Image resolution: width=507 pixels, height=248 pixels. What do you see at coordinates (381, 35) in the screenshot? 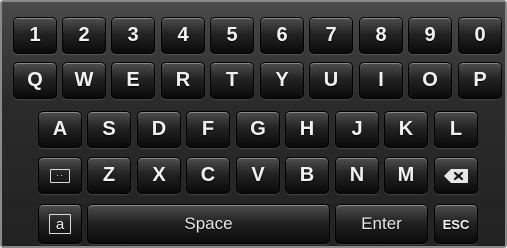
I see `key-8: 8` at bounding box center [381, 35].